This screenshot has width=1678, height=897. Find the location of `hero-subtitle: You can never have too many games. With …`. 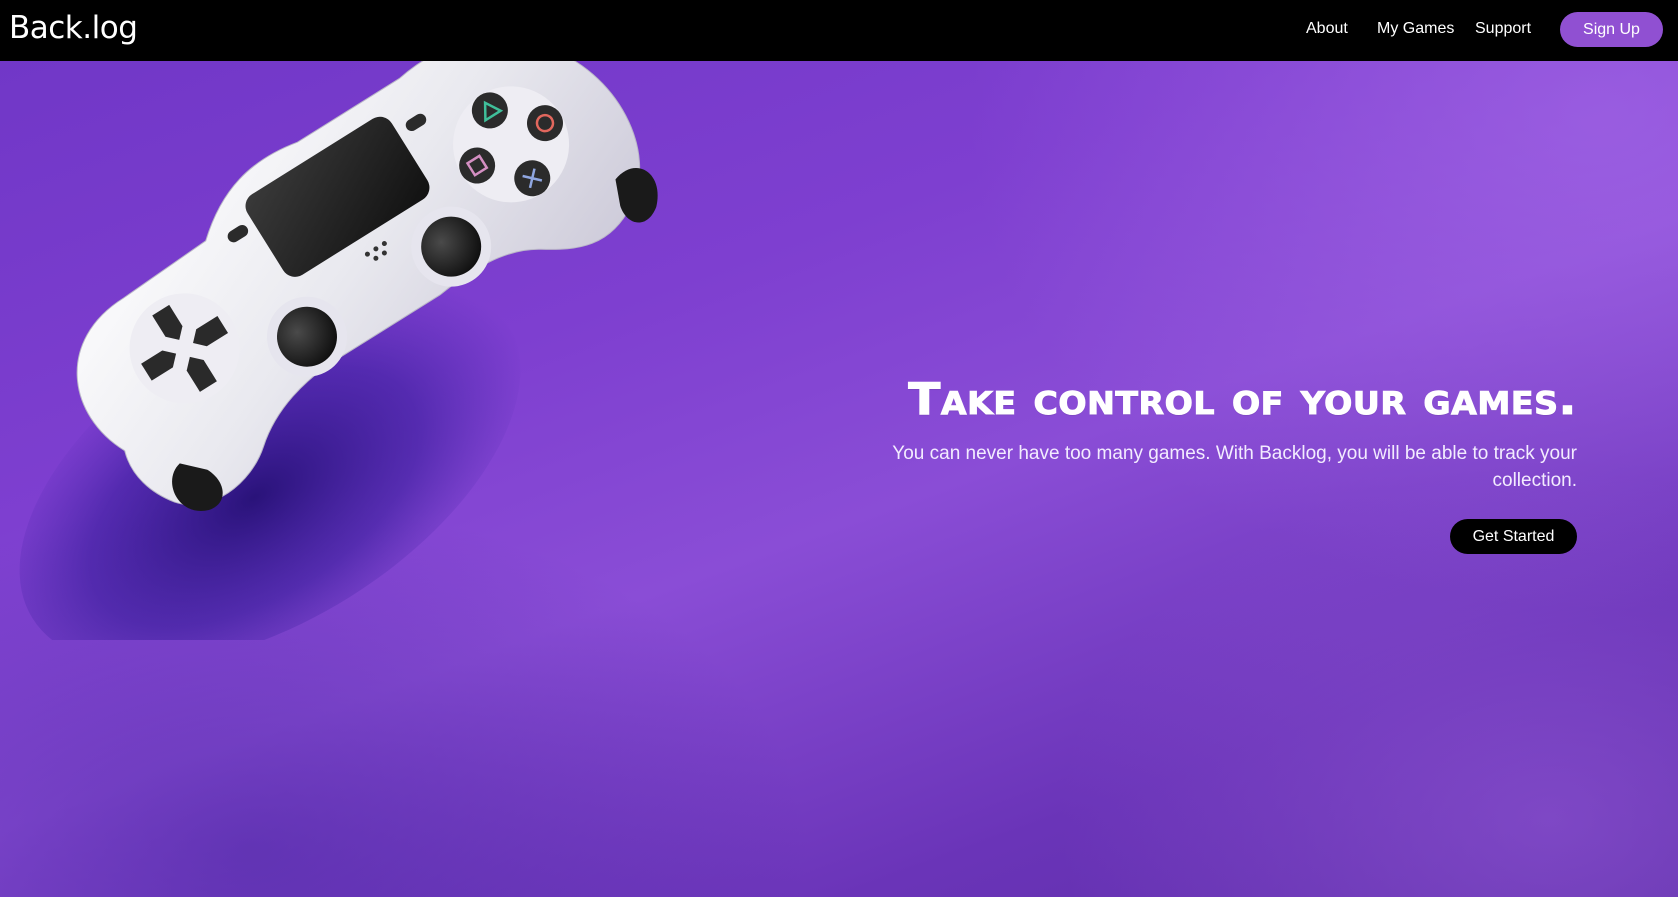

hero-subtitle: You can never have too many games. With … is located at coordinates (1234, 467).